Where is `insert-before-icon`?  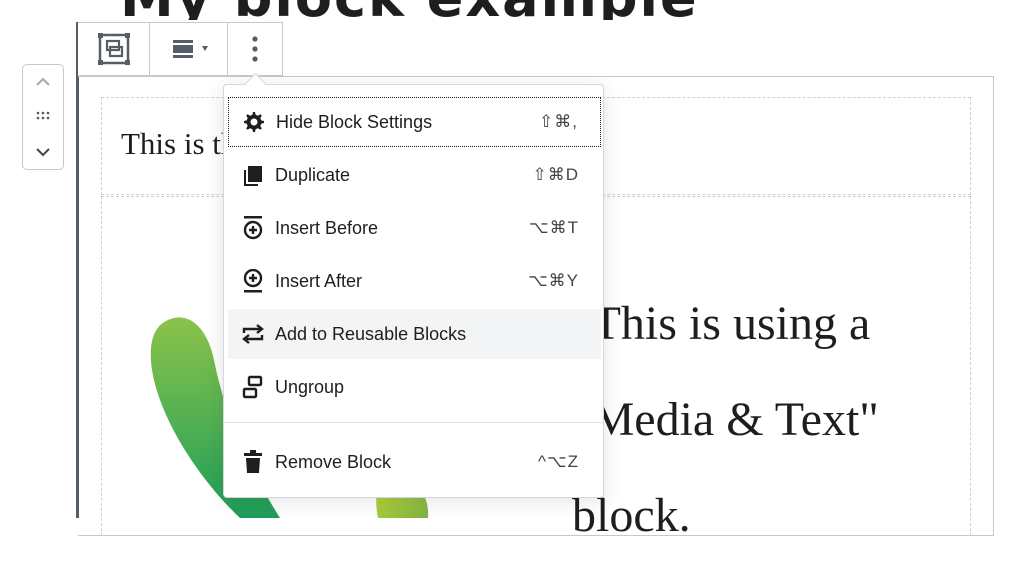
insert-before-icon is located at coordinates (253, 228).